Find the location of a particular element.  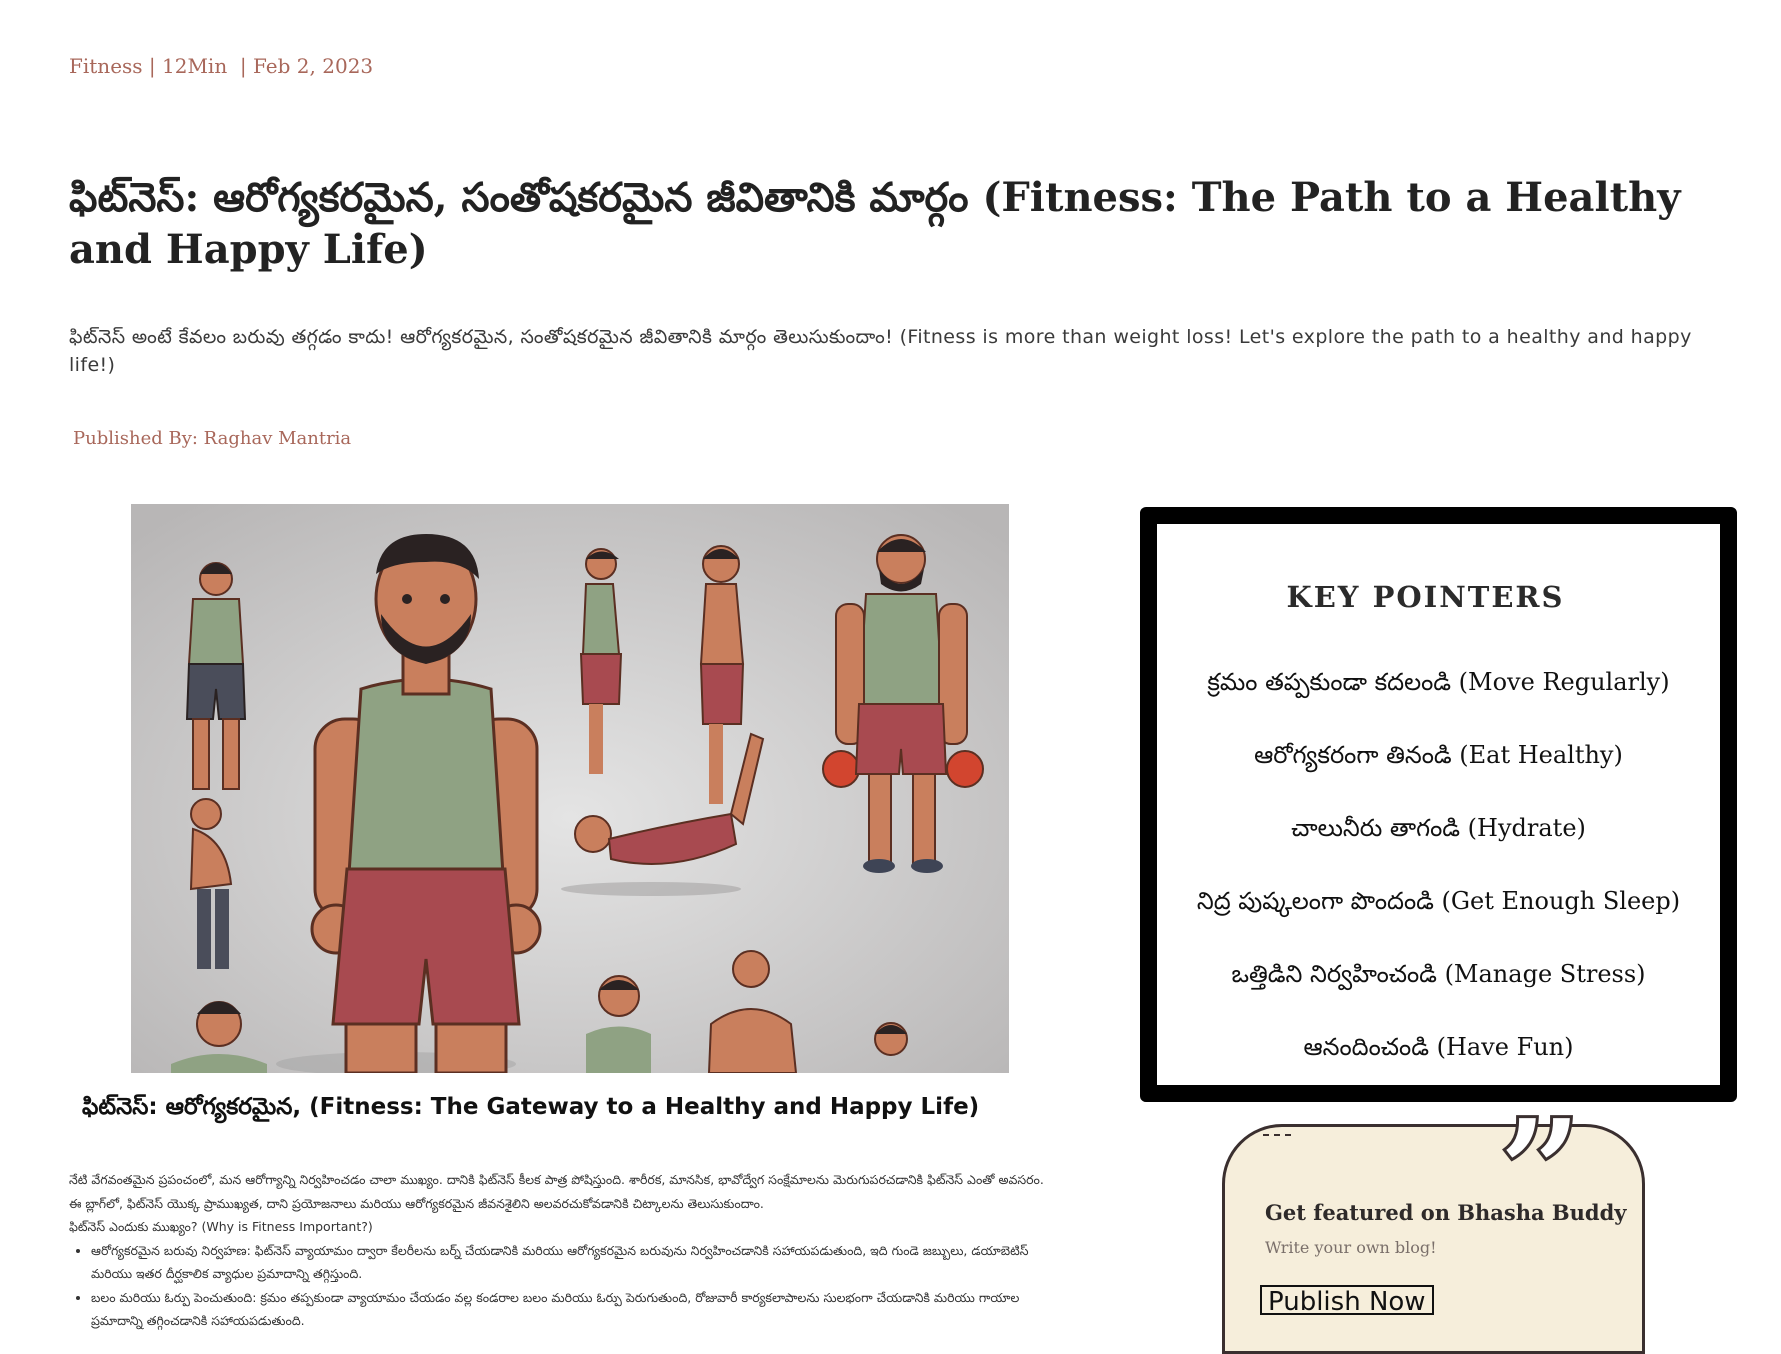

author-byline: Published By: Raghav Mantria is located at coordinates (212, 438).